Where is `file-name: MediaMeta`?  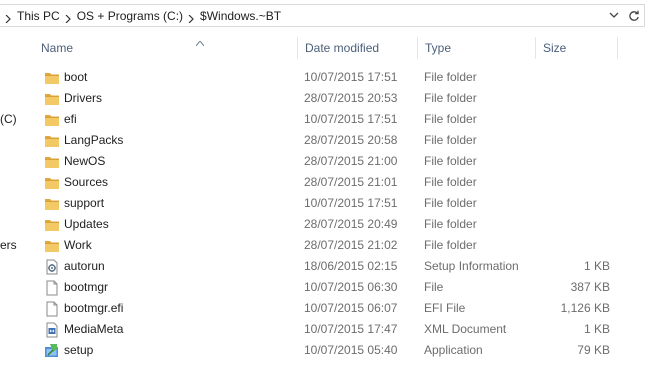
file-name: MediaMeta is located at coordinates (94, 329).